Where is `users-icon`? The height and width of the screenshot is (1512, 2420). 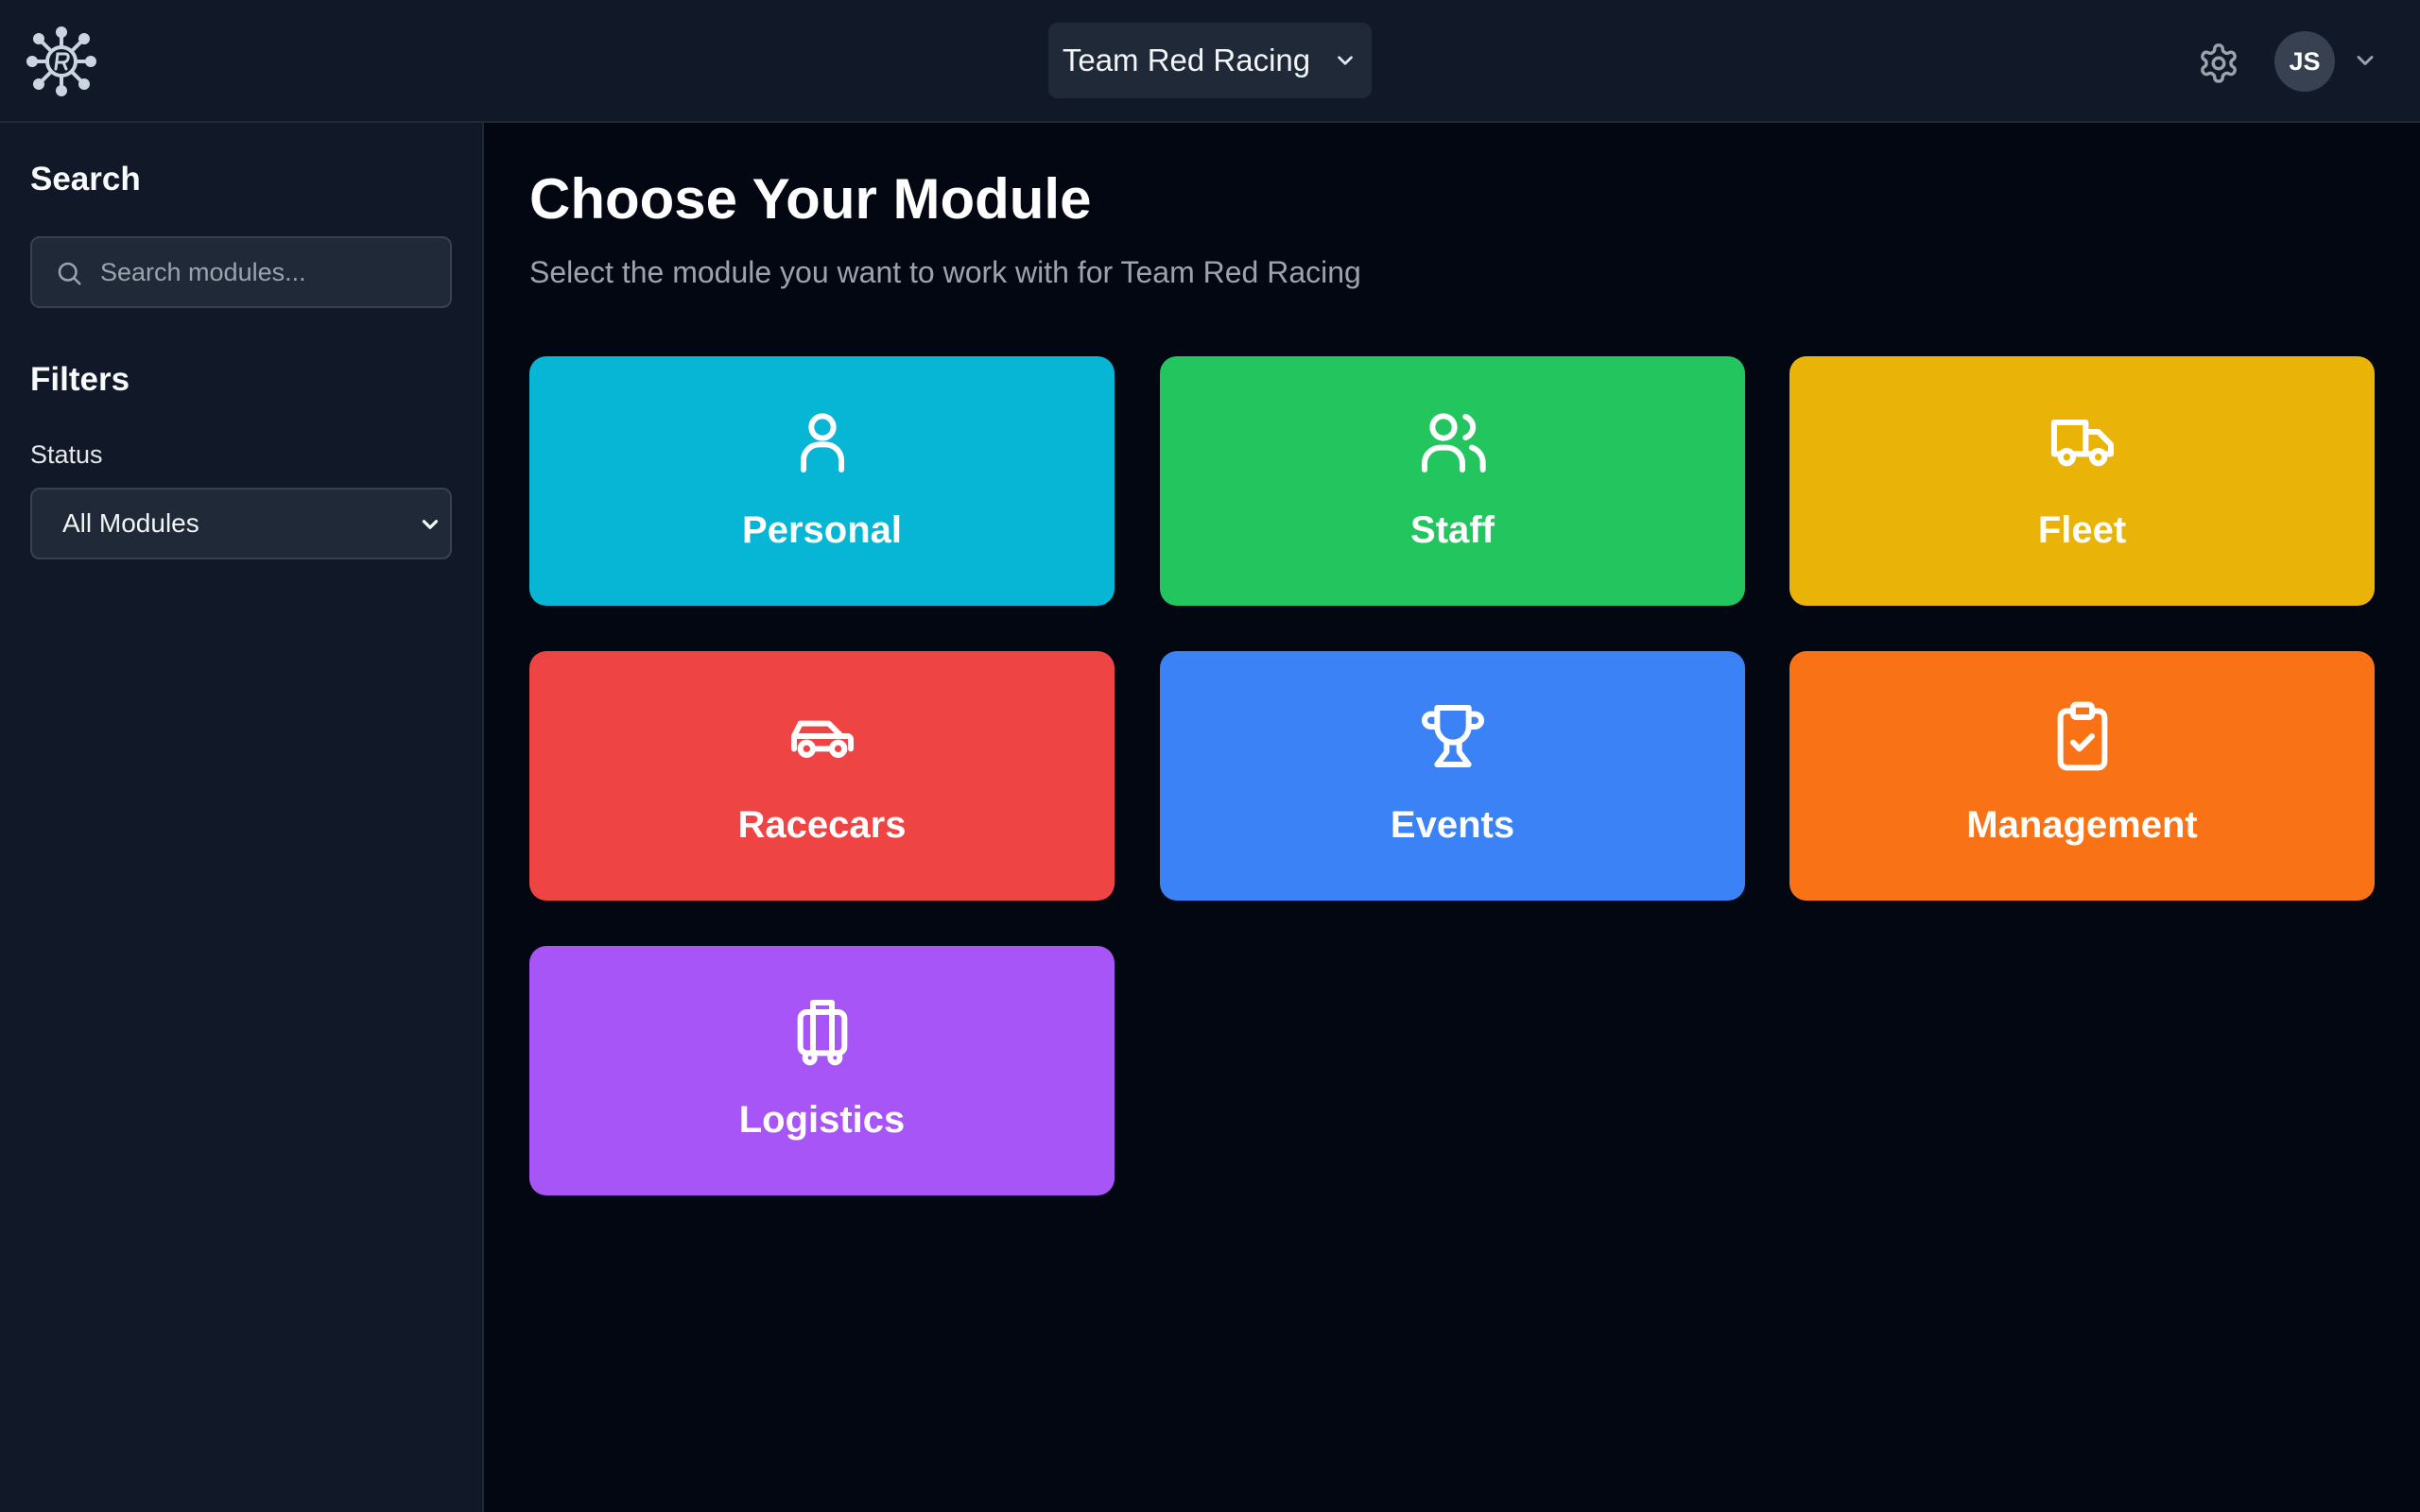
users-icon is located at coordinates (1453, 441).